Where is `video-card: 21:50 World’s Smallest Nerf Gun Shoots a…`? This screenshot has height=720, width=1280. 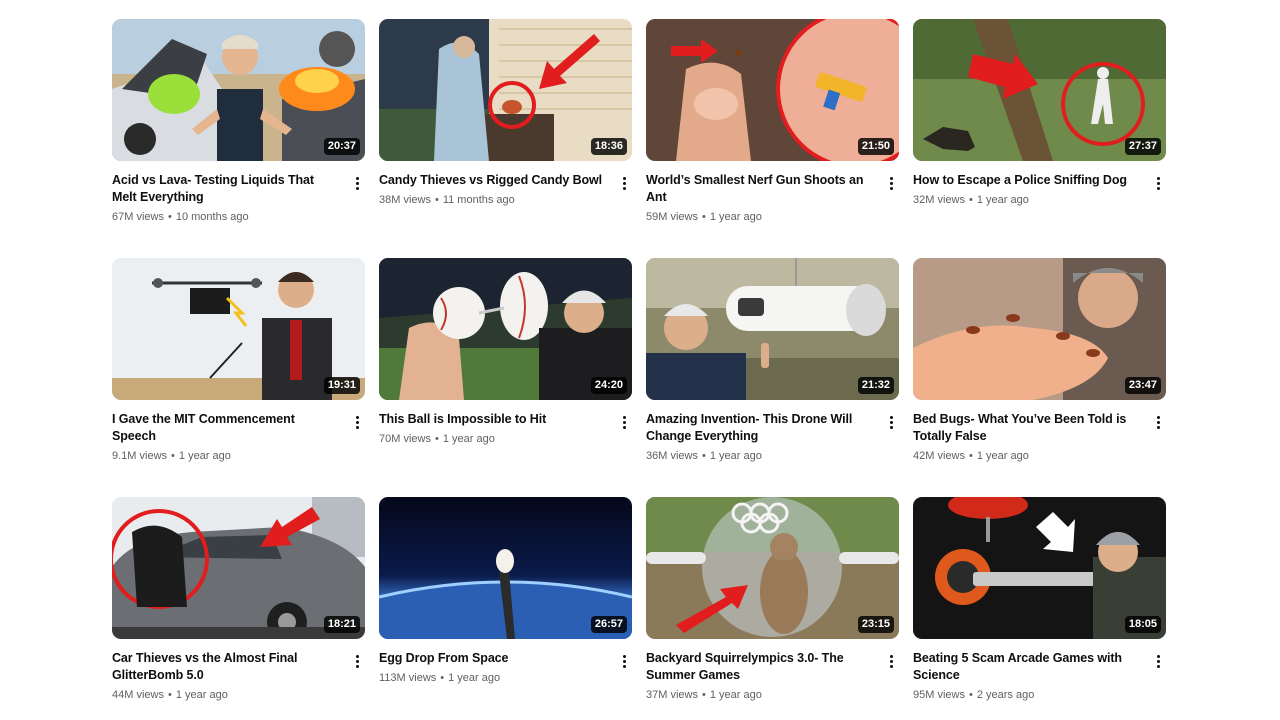
video-card: 21:50 World’s Smallest Nerf Gun Shoots a… is located at coordinates (772, 138).